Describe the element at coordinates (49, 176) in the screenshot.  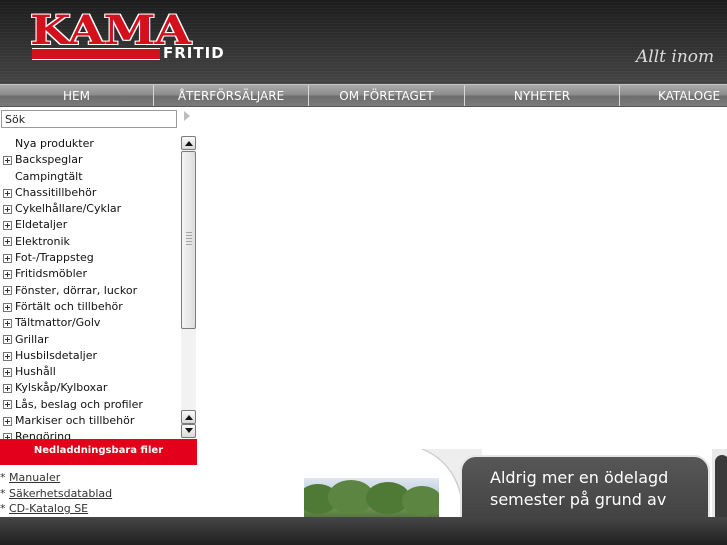
I see `category-label: Campingtält` at that location.